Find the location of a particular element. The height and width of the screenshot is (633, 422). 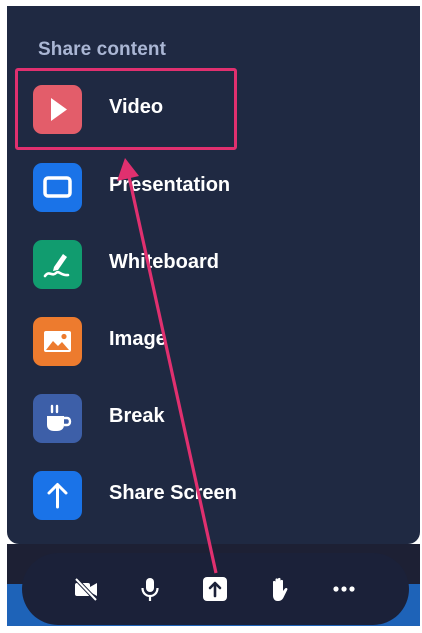

presentation-icon is located at coordinates (57, 187).